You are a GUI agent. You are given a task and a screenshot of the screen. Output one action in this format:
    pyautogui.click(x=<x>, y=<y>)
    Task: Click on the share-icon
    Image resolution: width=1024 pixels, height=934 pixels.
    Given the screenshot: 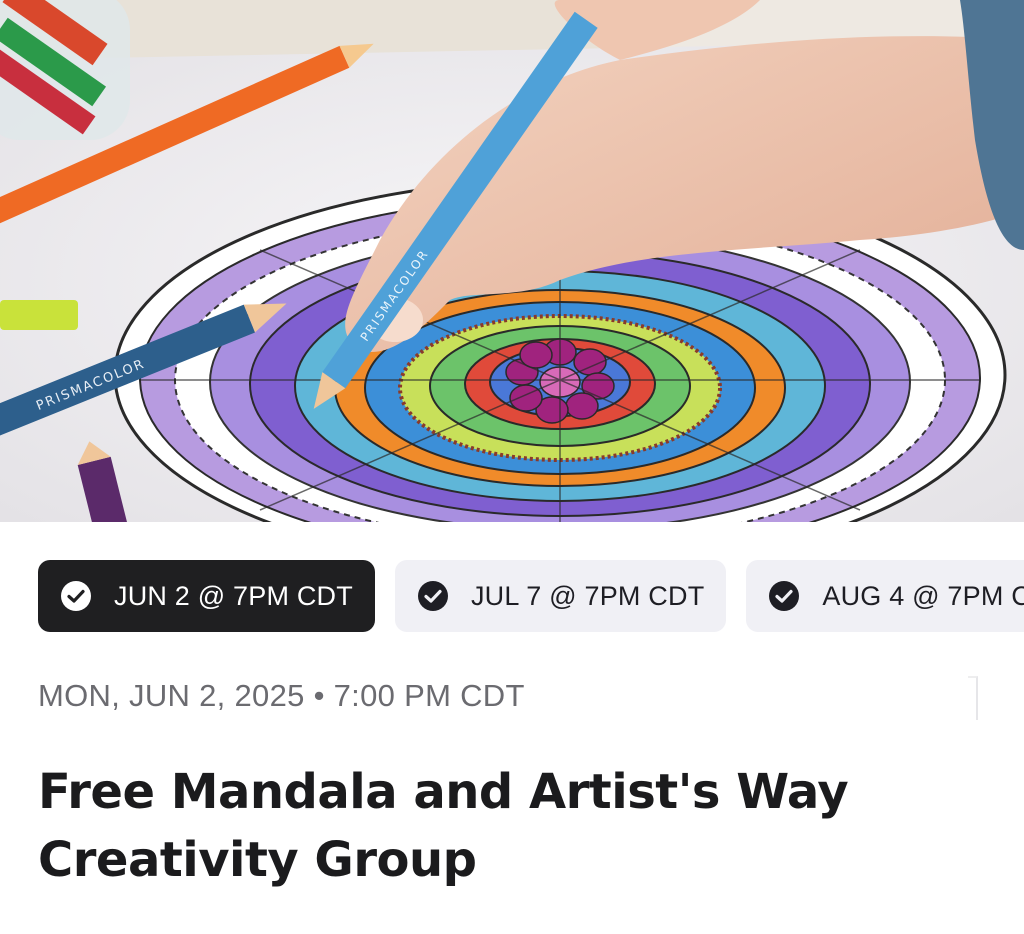 What is the action you would take?
    pyautogui.click(x=973, y=698)
    